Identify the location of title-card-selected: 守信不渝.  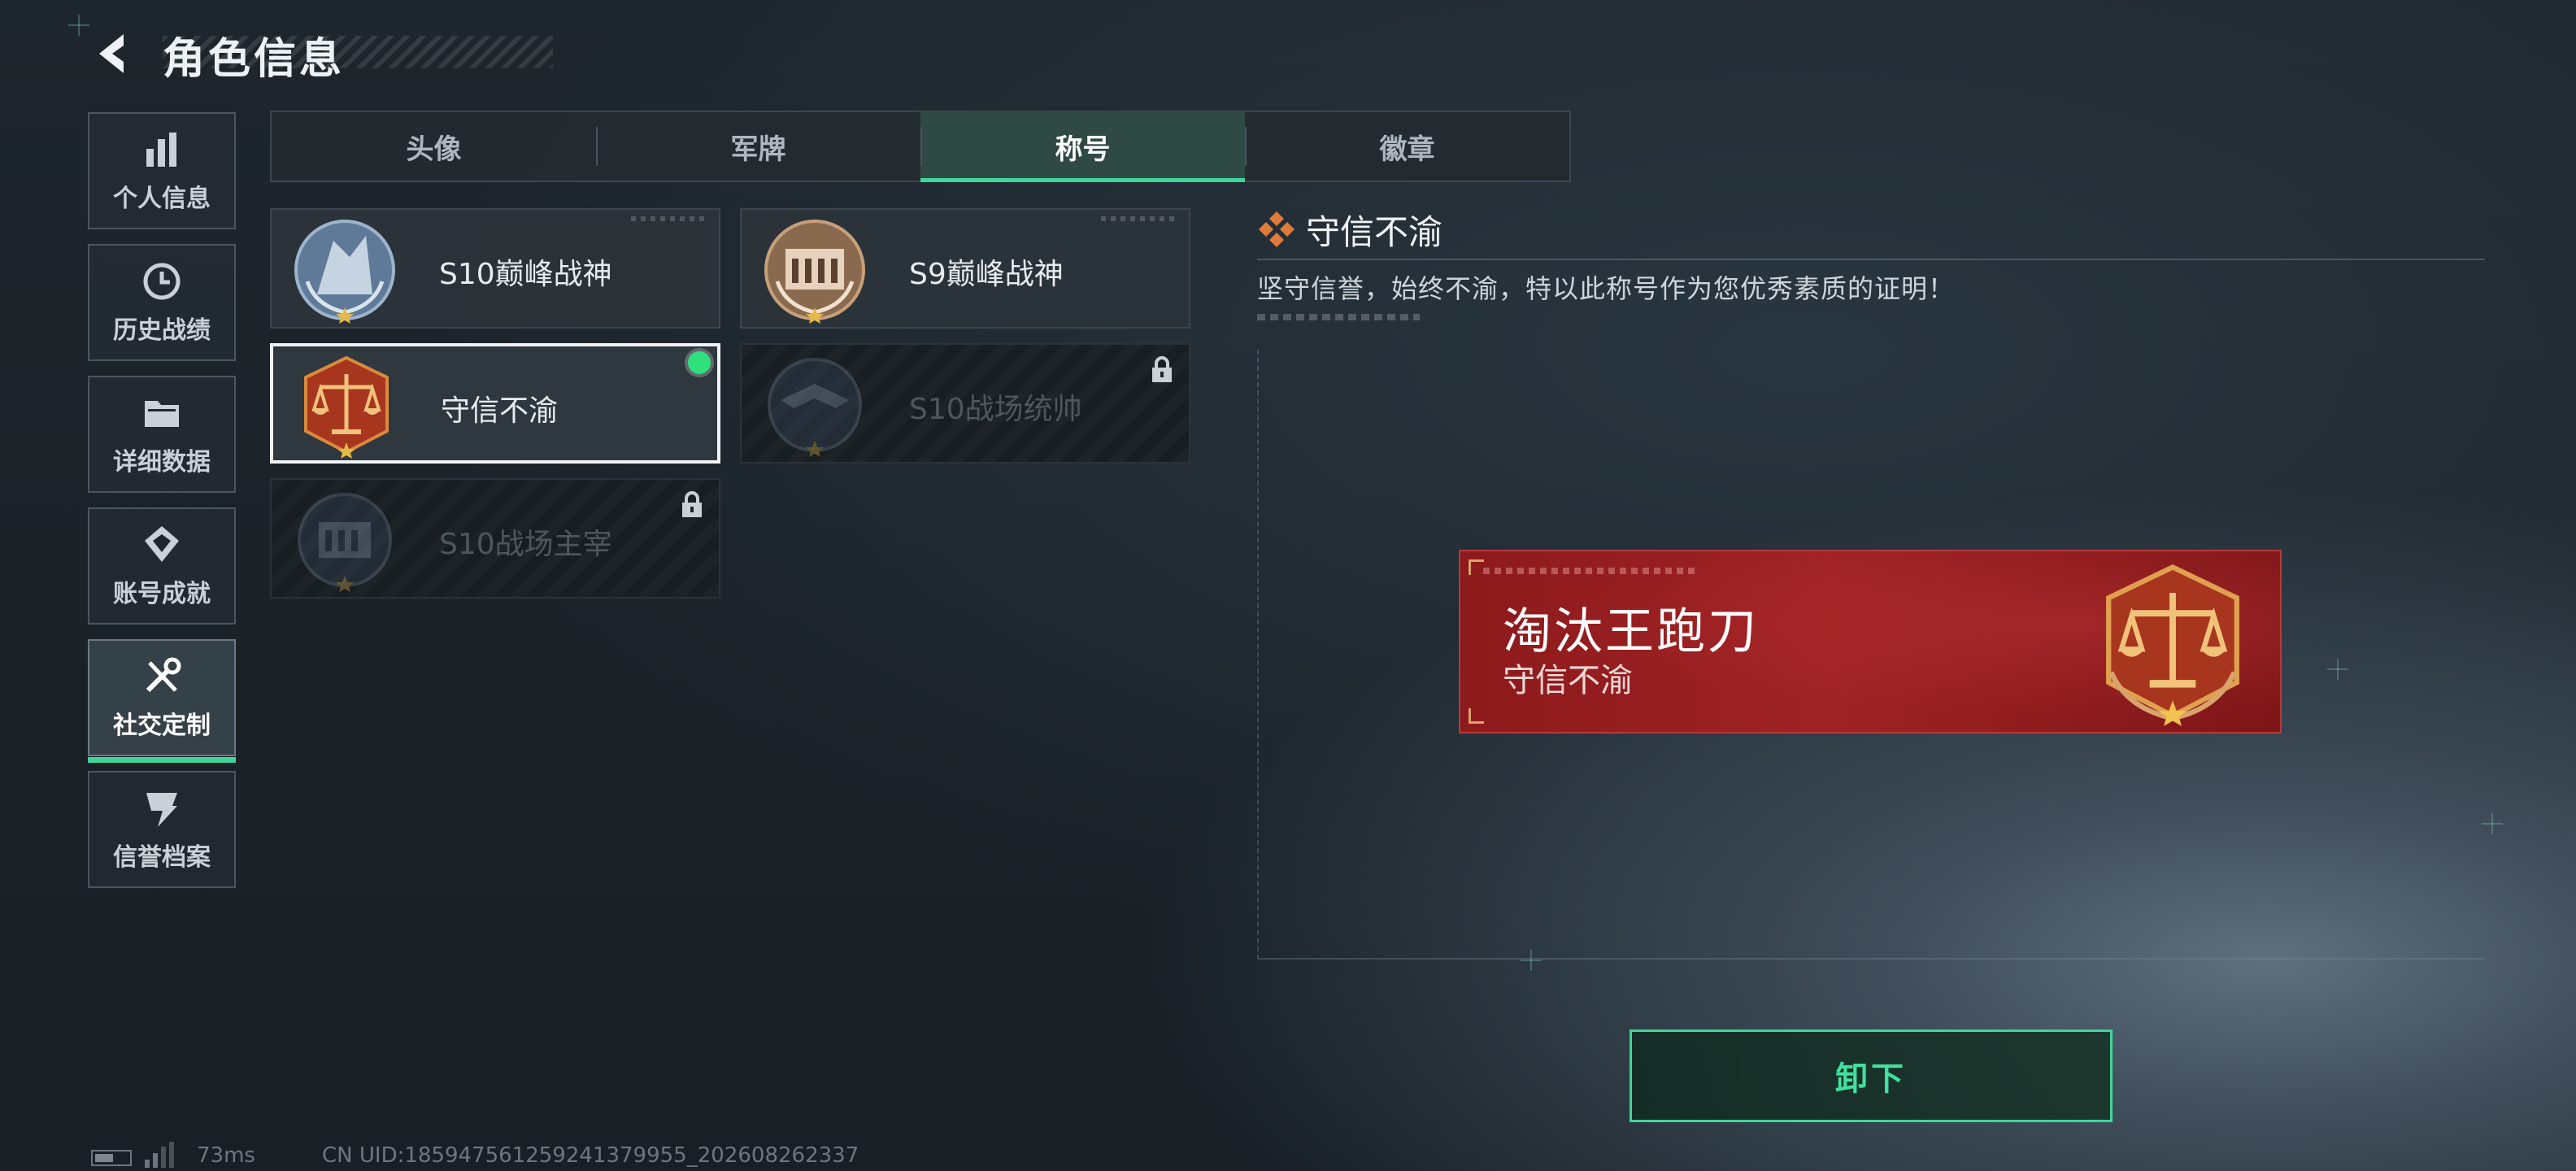
(495, 404).